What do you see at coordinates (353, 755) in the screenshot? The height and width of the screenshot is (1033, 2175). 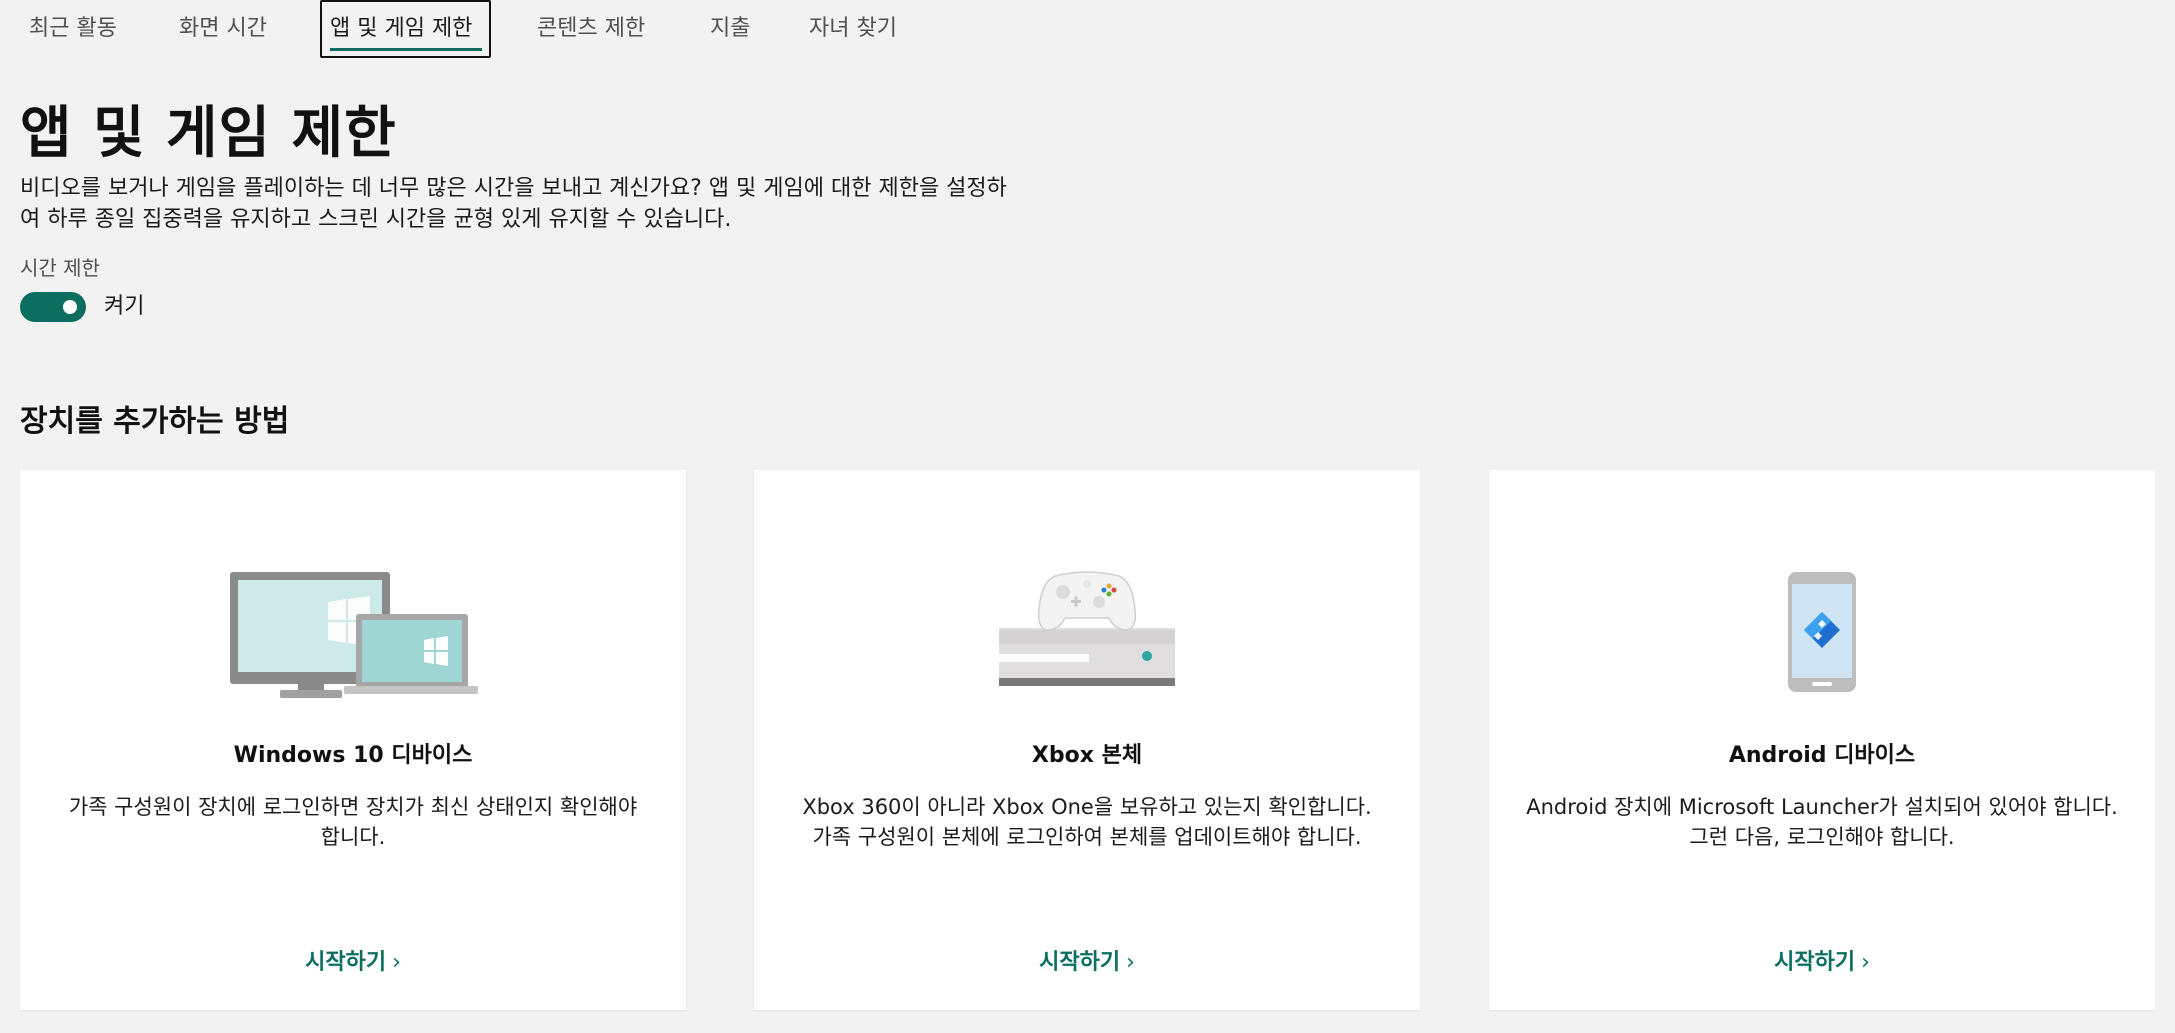 I see `card-windows-title: Windows 10 디바이스` at bounding box center [353, 755].